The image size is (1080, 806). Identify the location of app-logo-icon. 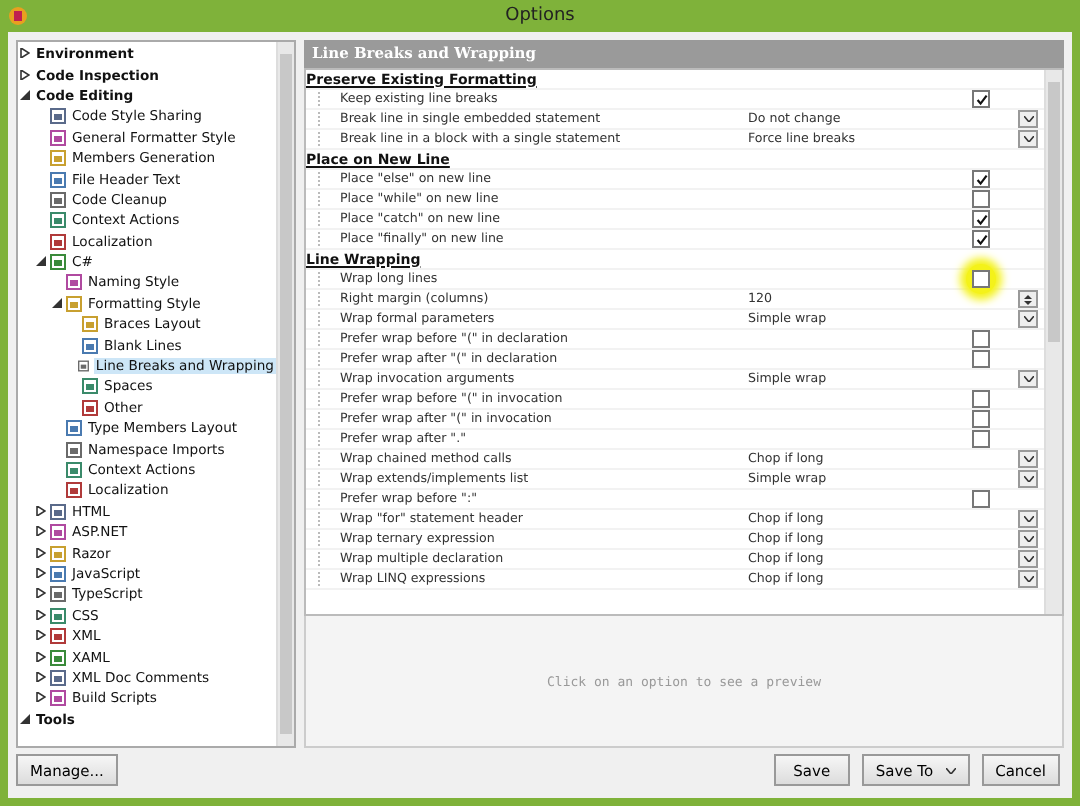
(18, 16).